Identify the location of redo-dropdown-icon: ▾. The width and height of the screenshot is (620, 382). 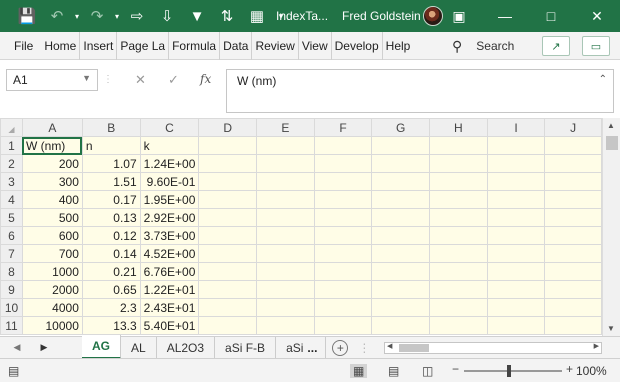
(117, 16).